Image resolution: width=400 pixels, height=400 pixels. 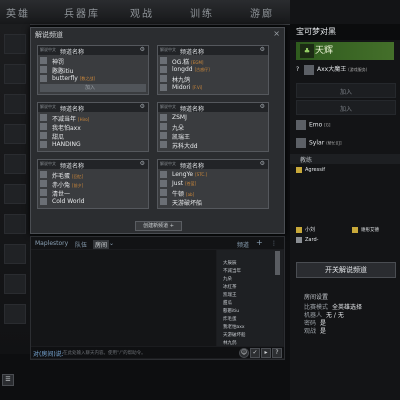 I want to click on user-item: 甜瓜, so click(x=227, y=303).